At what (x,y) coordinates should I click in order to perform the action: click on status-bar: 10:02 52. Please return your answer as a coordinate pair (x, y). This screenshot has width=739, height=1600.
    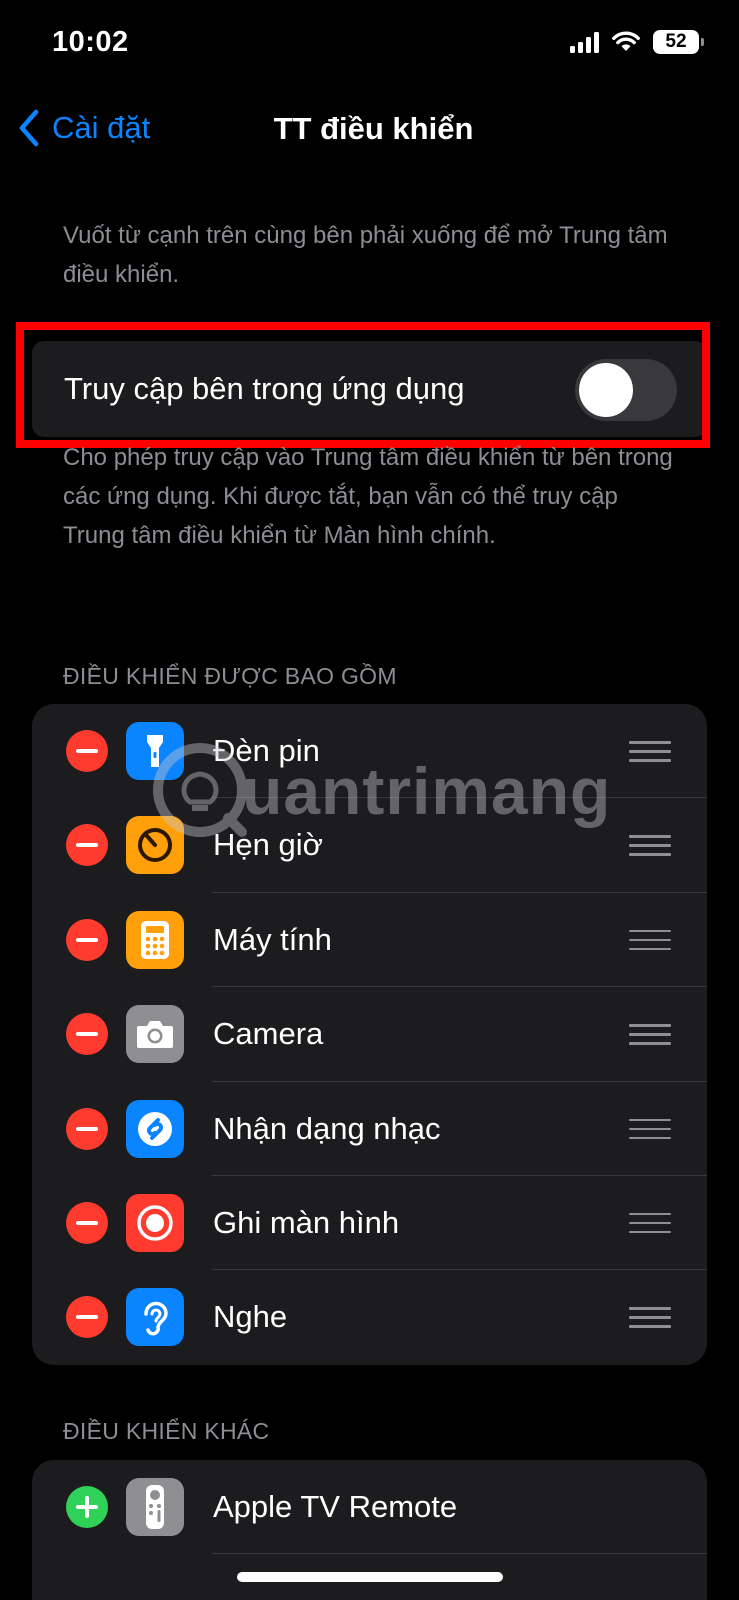
    Looking at the image, I should click on (369, 45).